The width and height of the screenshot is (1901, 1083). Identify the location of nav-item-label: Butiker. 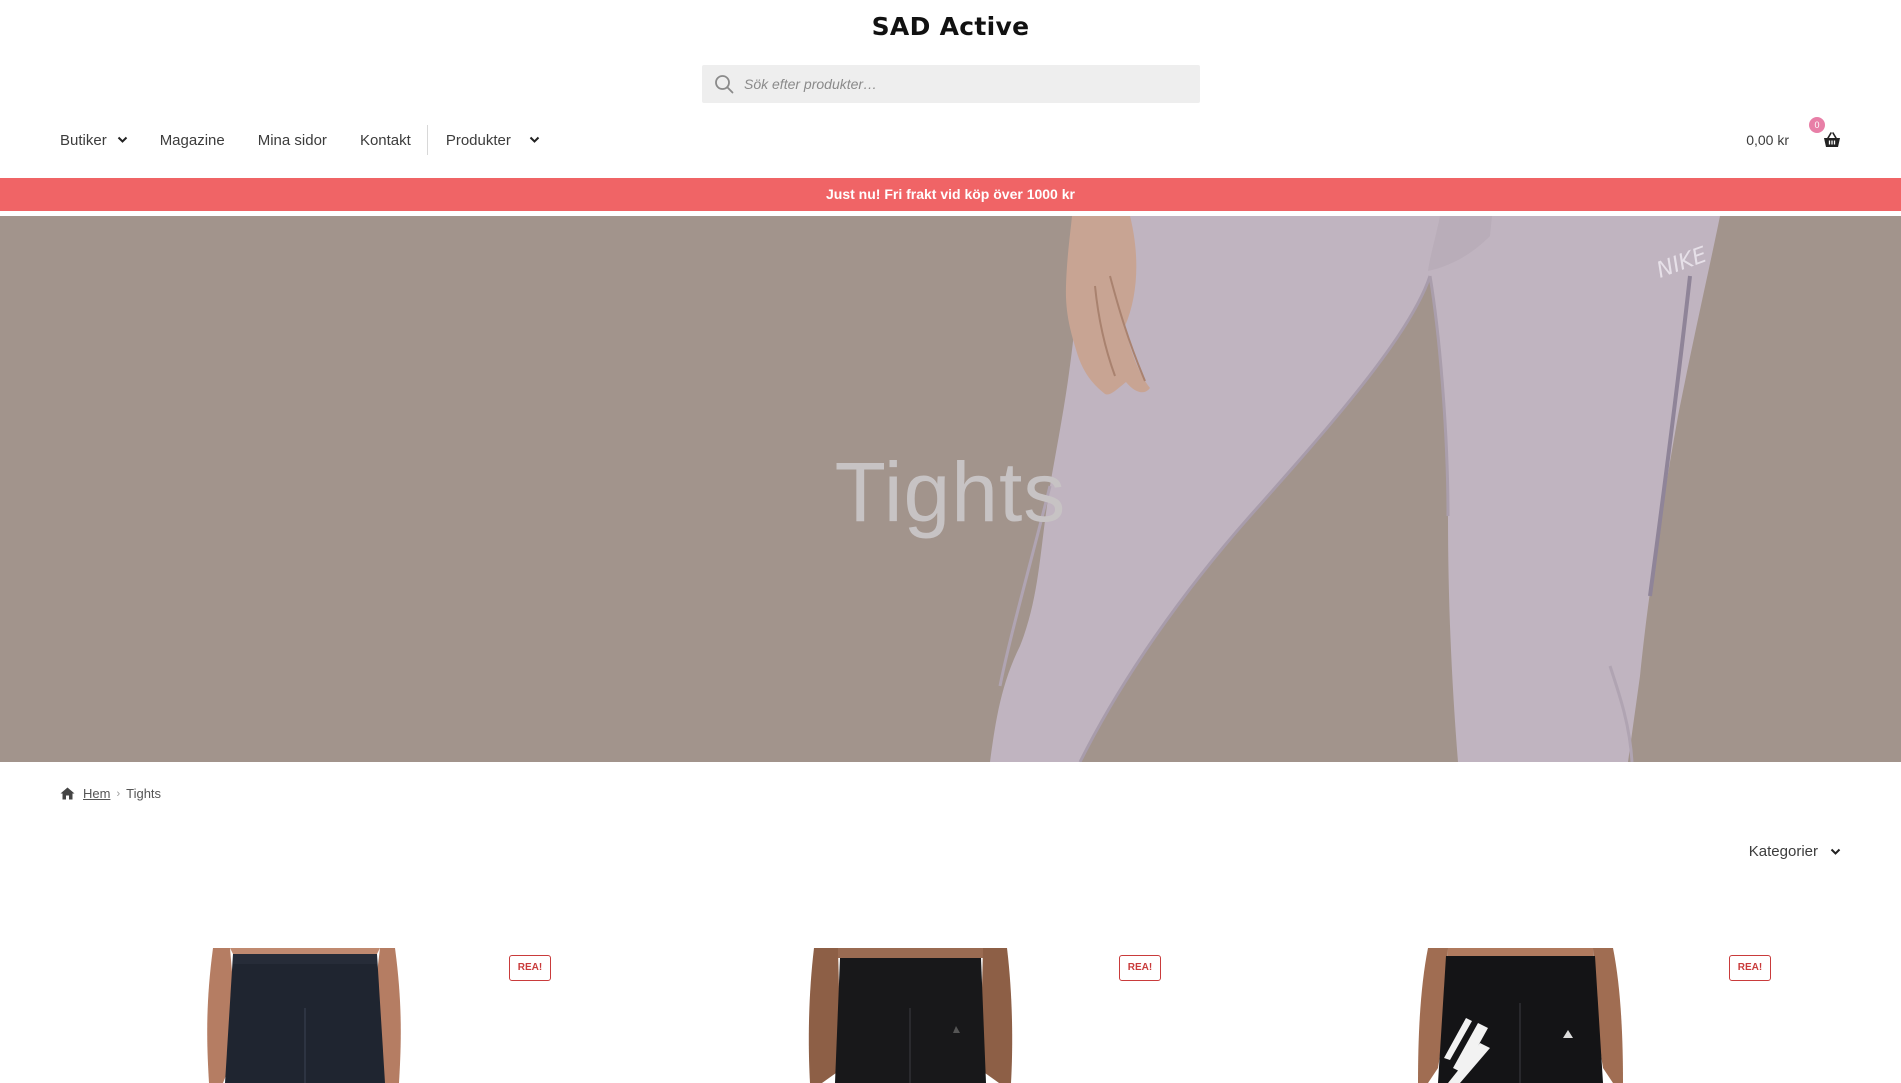
(83, 140).